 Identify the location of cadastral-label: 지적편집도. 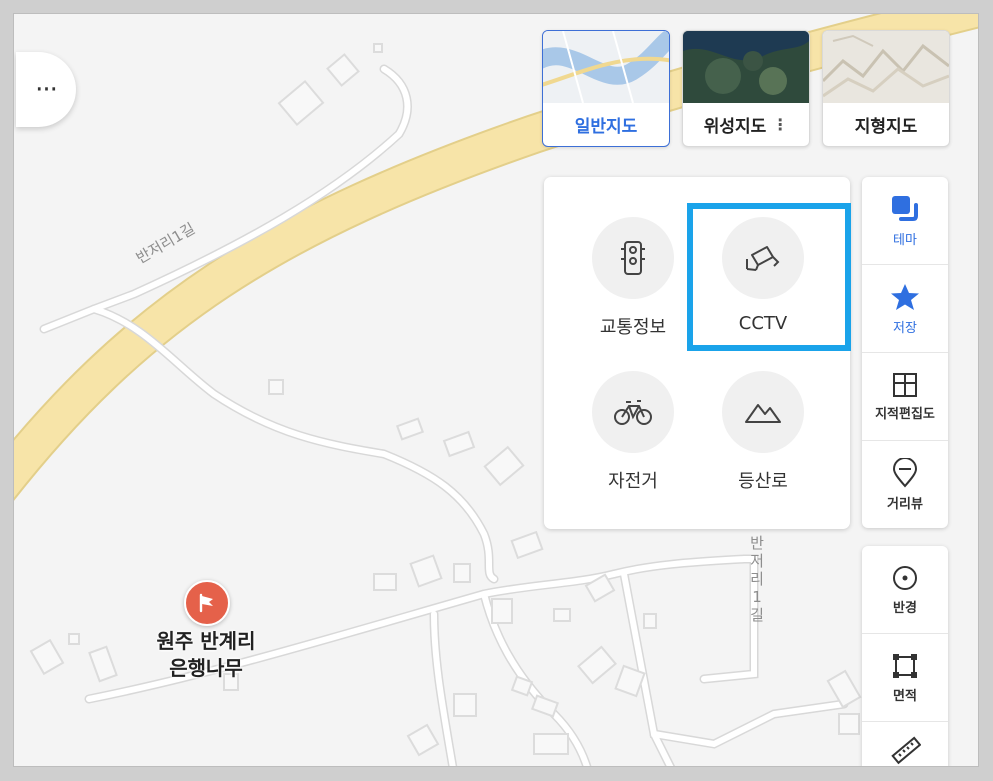
(905, 414).